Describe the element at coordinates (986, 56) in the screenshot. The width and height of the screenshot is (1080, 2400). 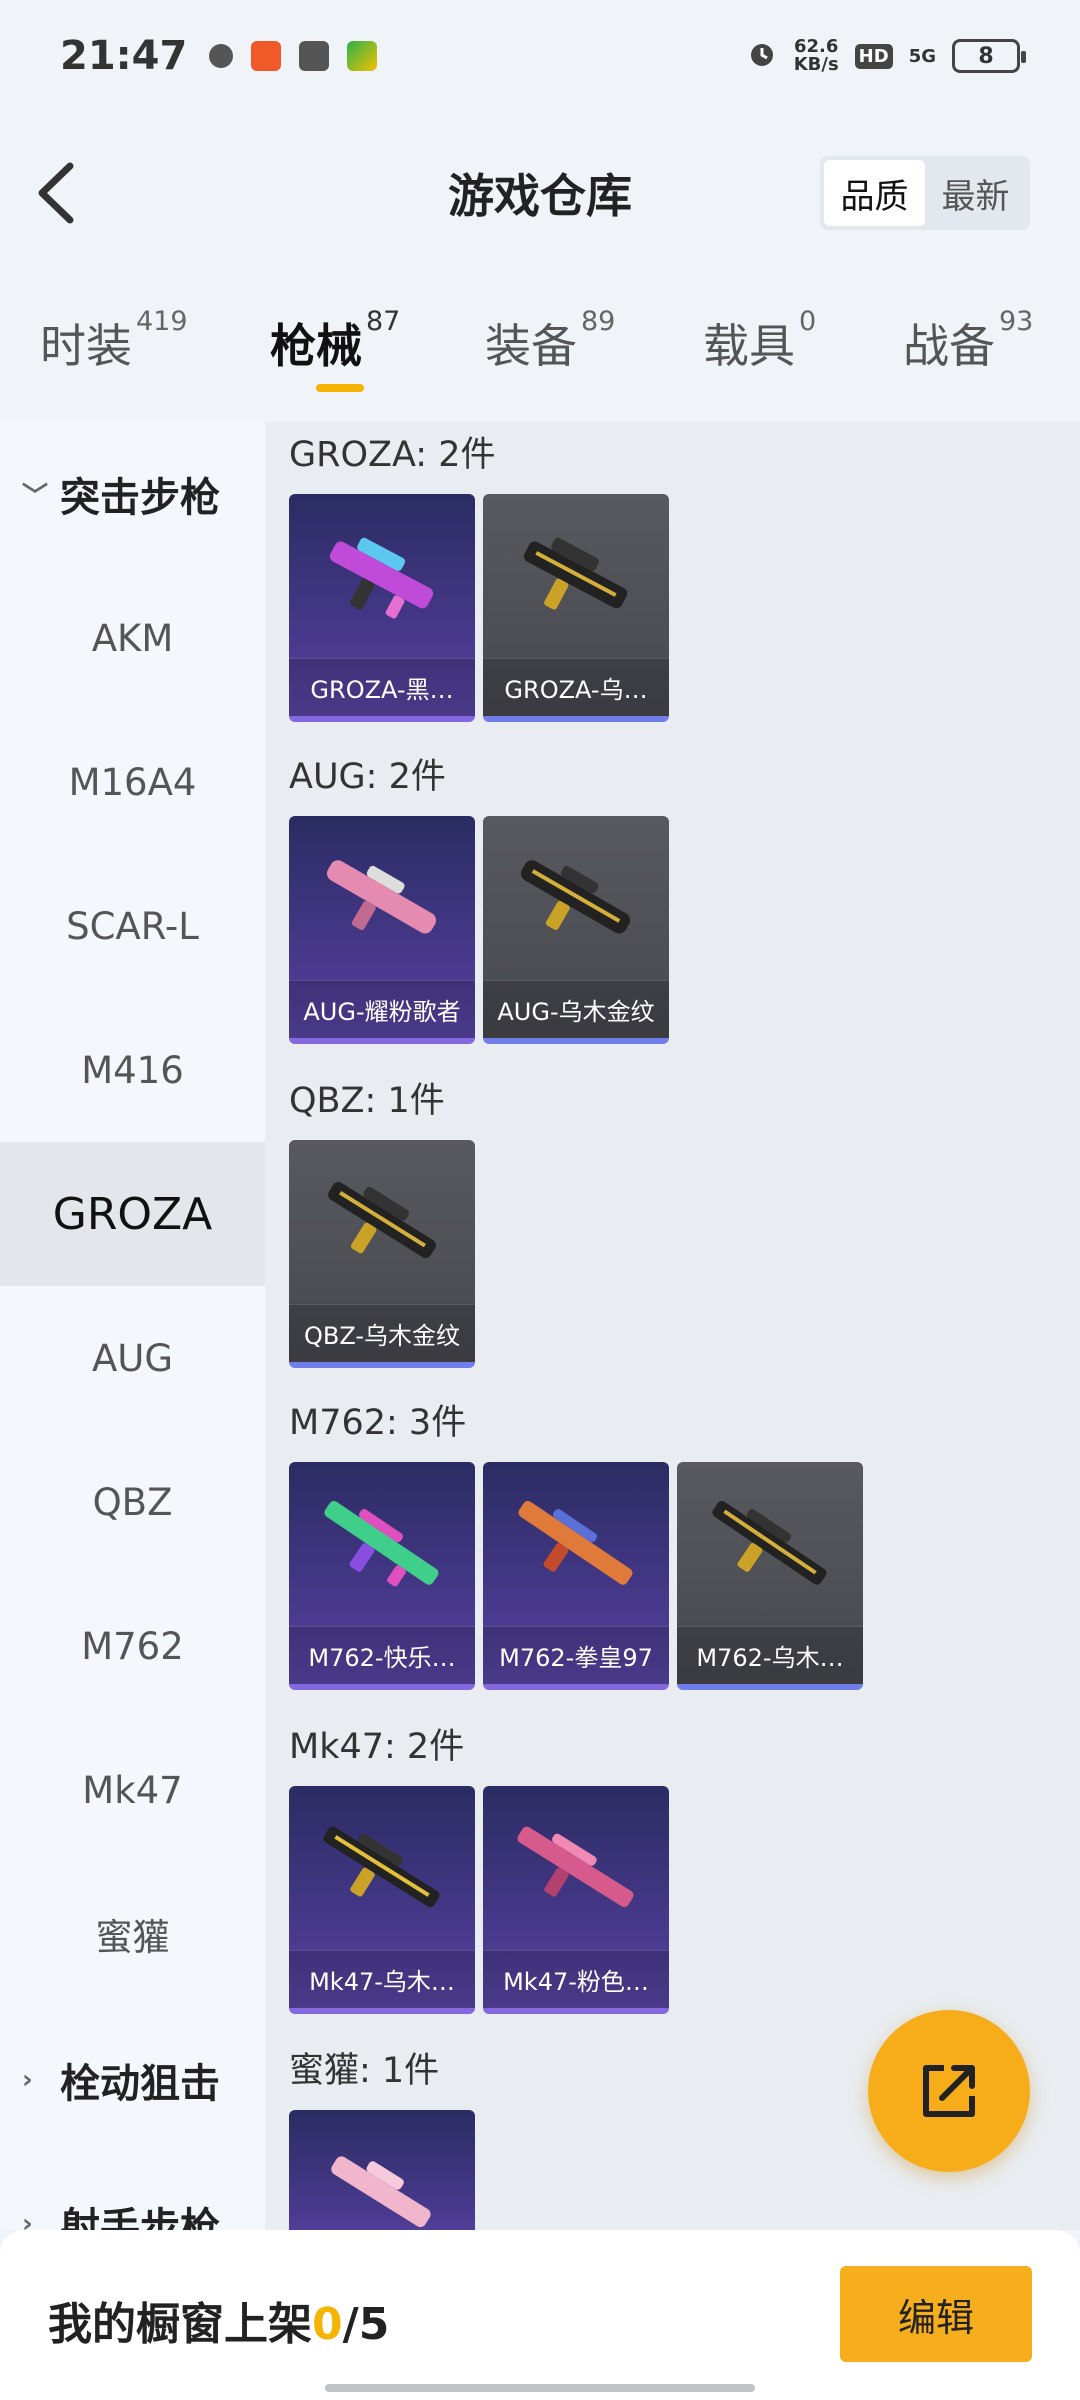
I see `battery-level: 8` at that location.